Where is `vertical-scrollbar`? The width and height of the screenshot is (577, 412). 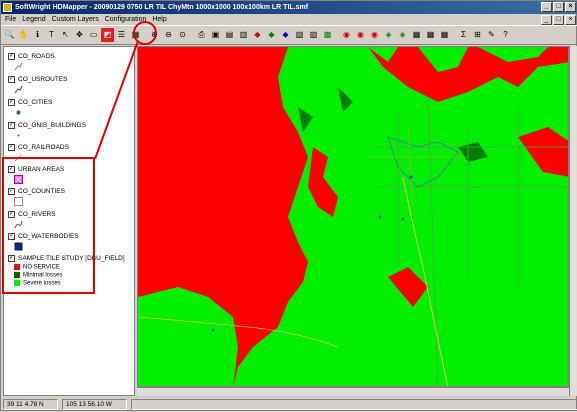
vertical-scrollbar is located at coordinates (573, 221).